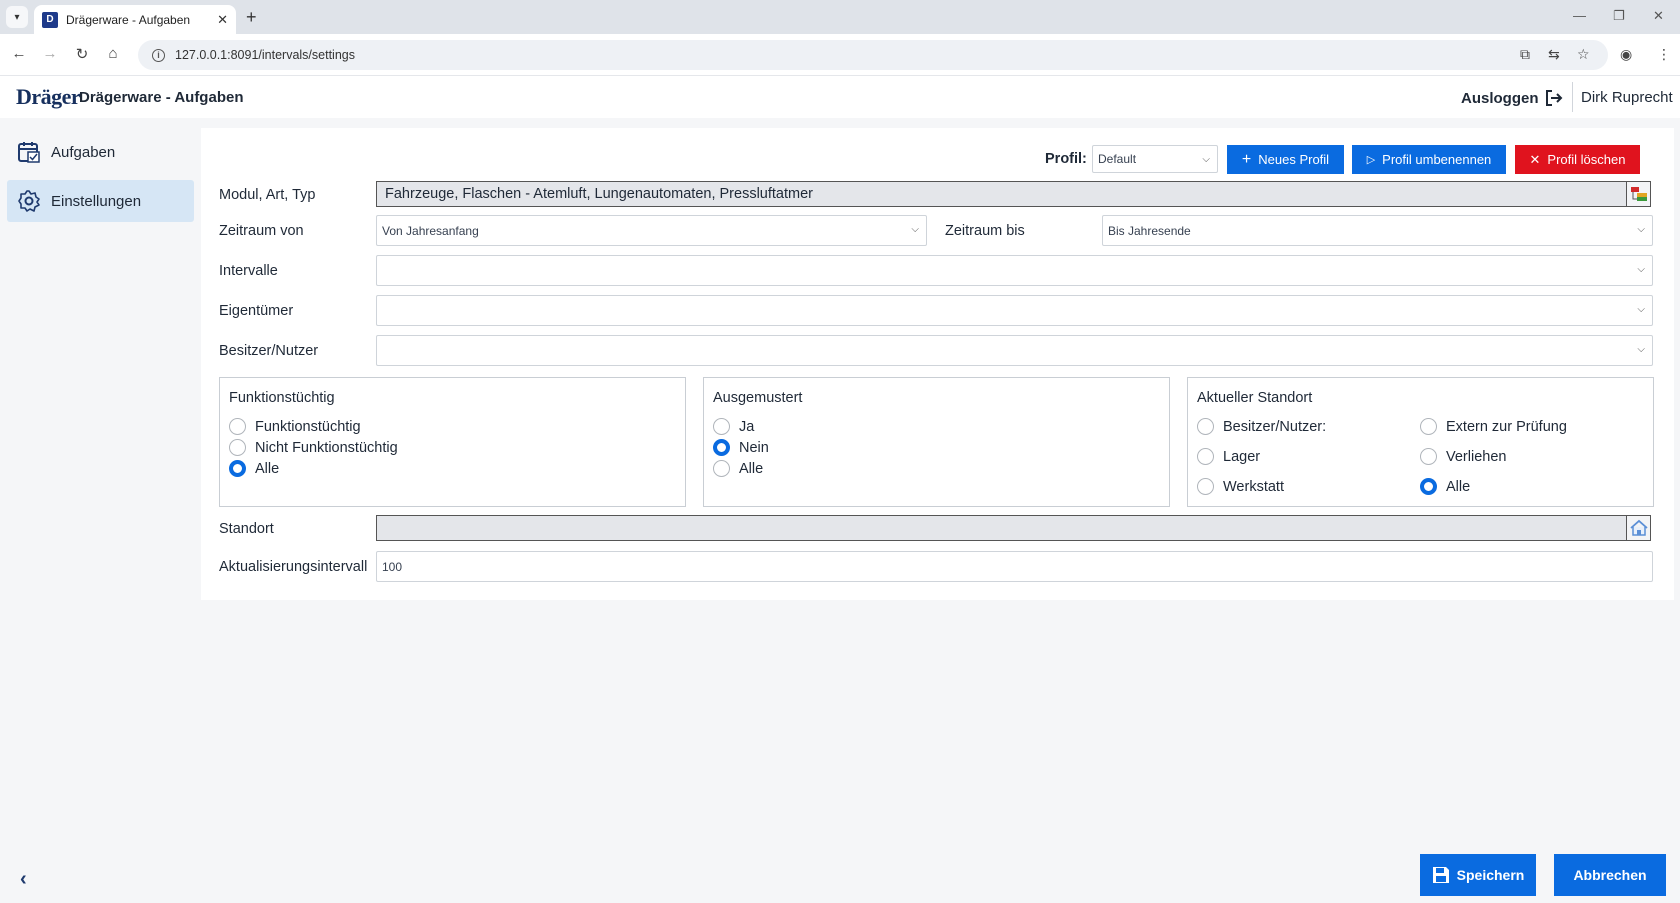 This screenshot has height=903, width=1680. Describe the element at coordinates (1440, 875) in the screenshot. I see `save-icon` at that location.